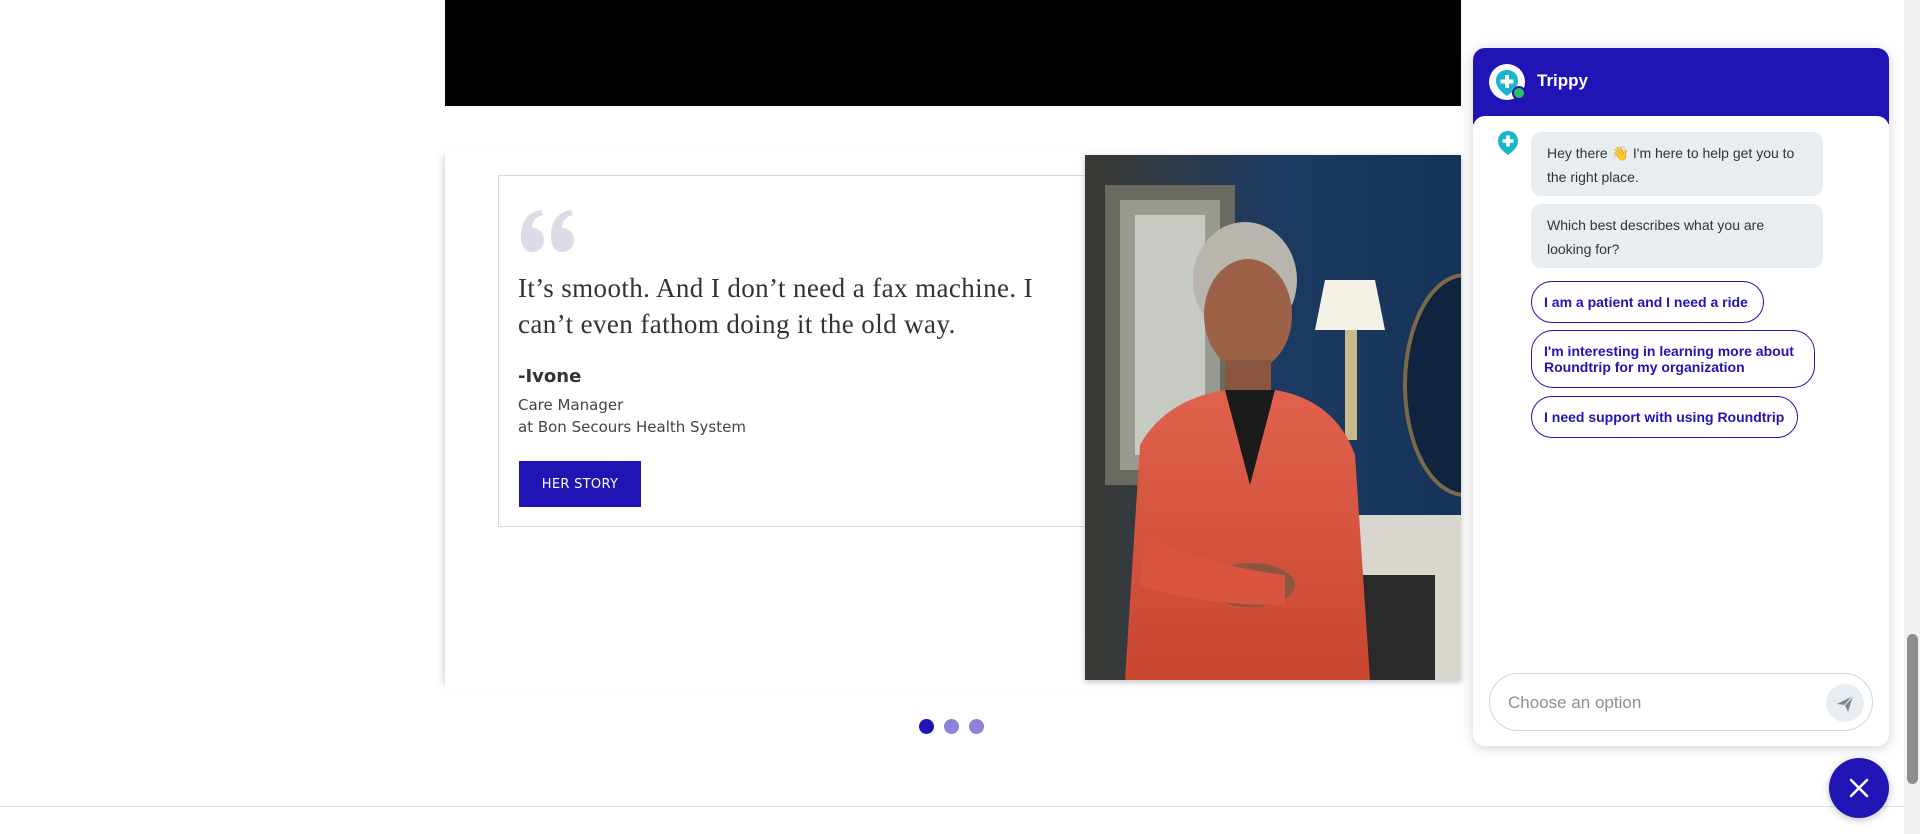  What do you see at coordinates (1664, 417) in the screenshot?
I see `option-support: I need support with using Roundtrip` at bounding box center [1664, 417].